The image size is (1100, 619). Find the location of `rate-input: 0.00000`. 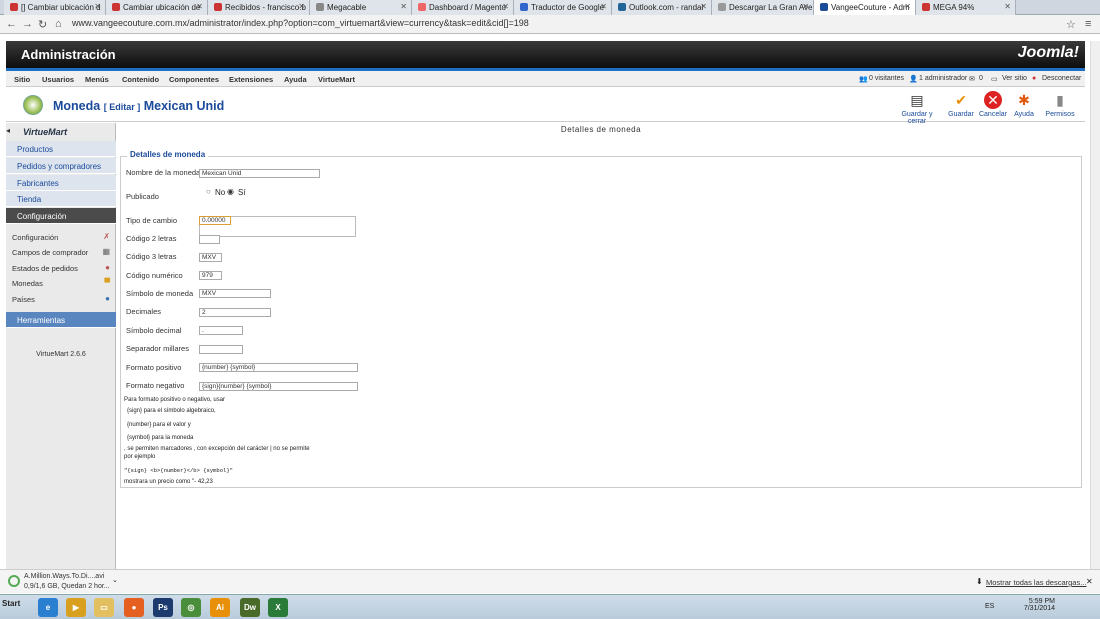

rate-input: 0.00000 is located at coordinates (215, 220).